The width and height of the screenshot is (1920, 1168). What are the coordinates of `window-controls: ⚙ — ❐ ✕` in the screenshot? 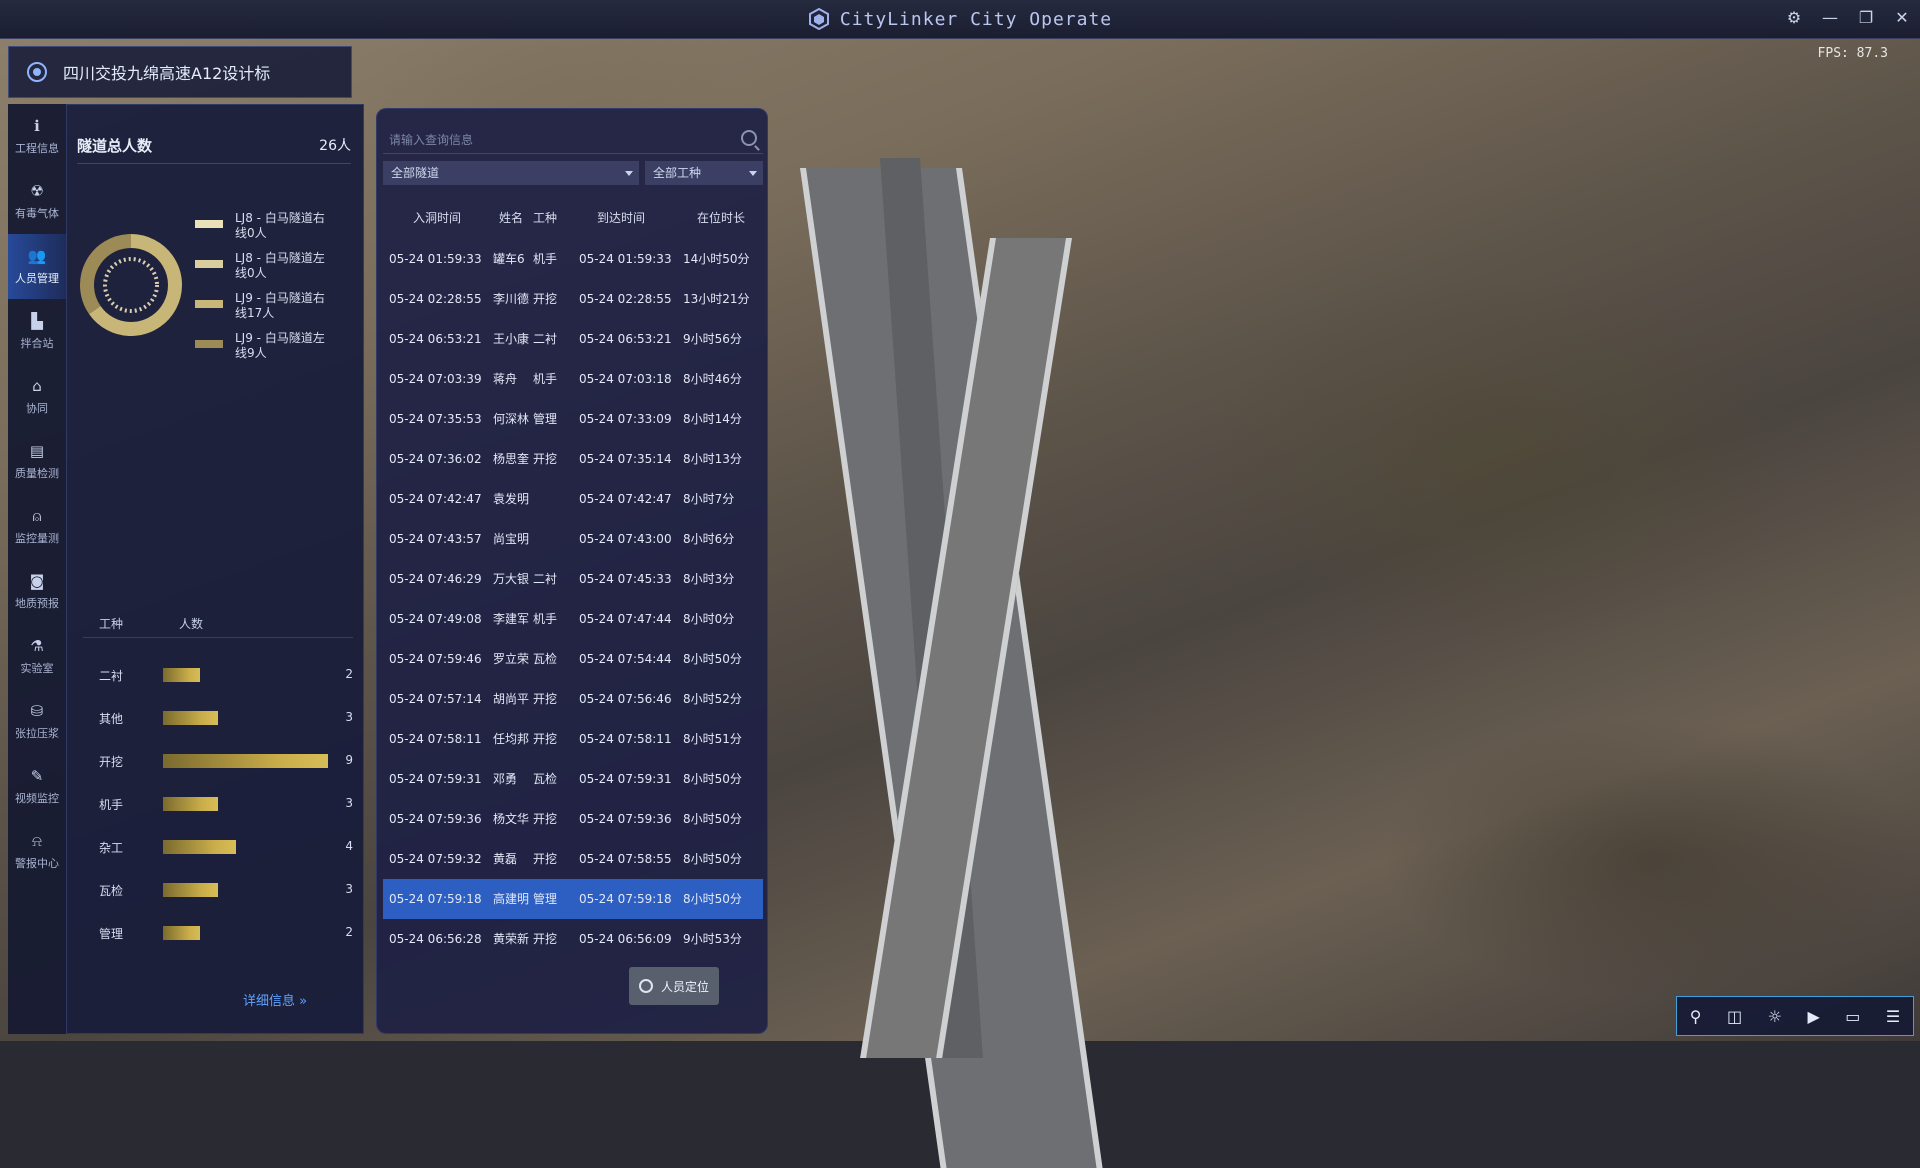 It's located at (1848, 17).